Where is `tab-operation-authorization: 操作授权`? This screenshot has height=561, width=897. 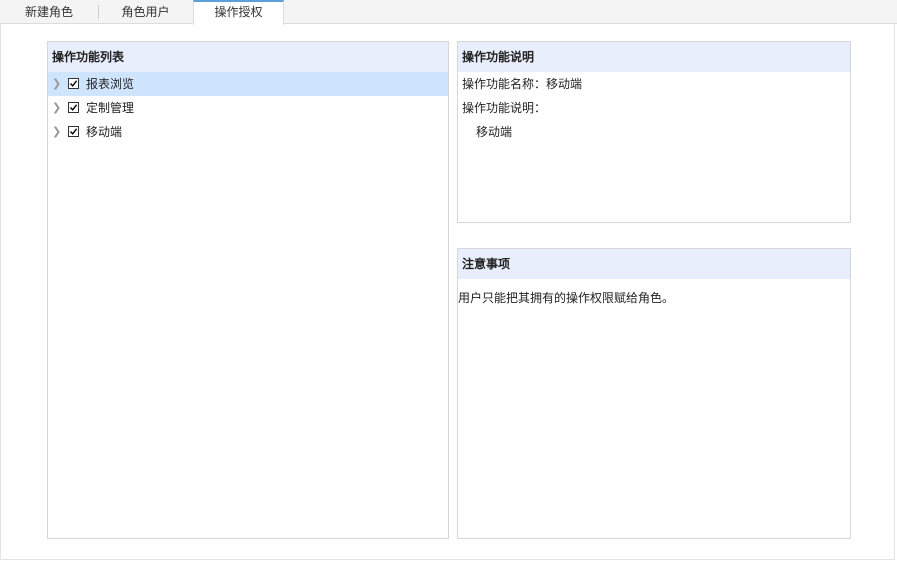
tab-operation-authorization: 操作授权 is located at coordinates (238, 12).